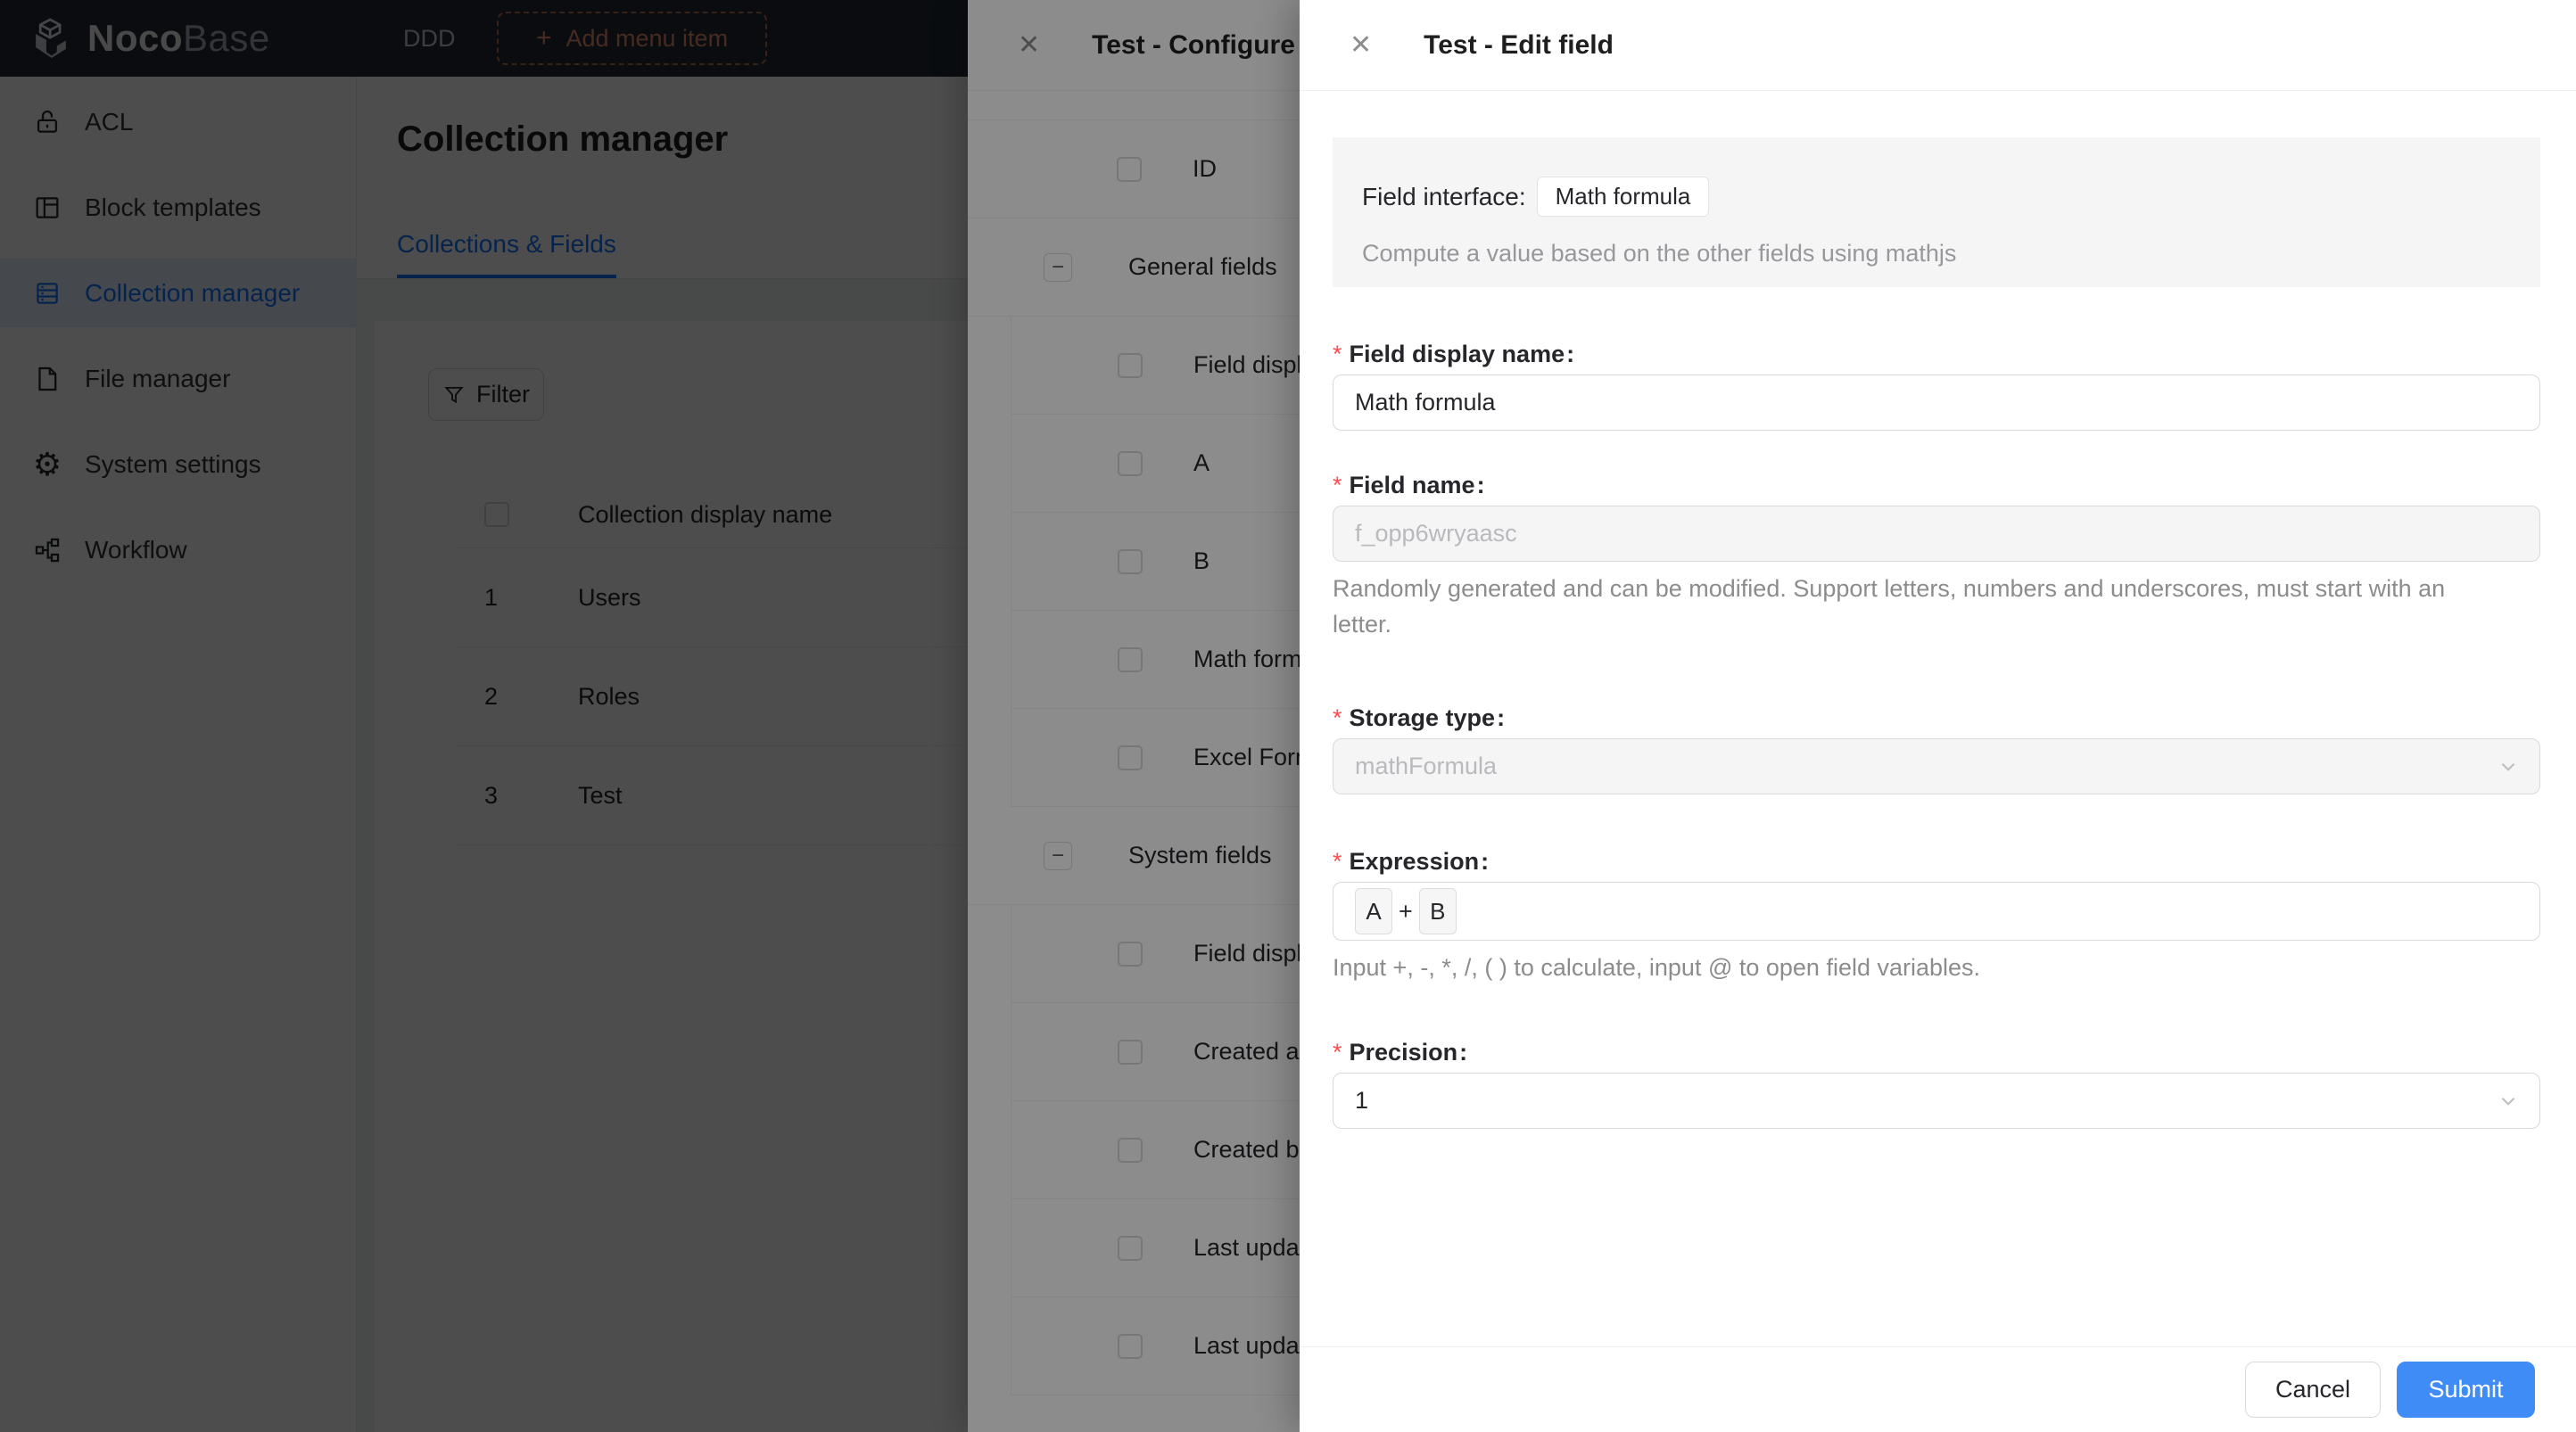  What do you see at coordinates (1444, 196) in the screenshot?
I see `field-interface-label: Field interface:` at bounding box center [1444, 196].